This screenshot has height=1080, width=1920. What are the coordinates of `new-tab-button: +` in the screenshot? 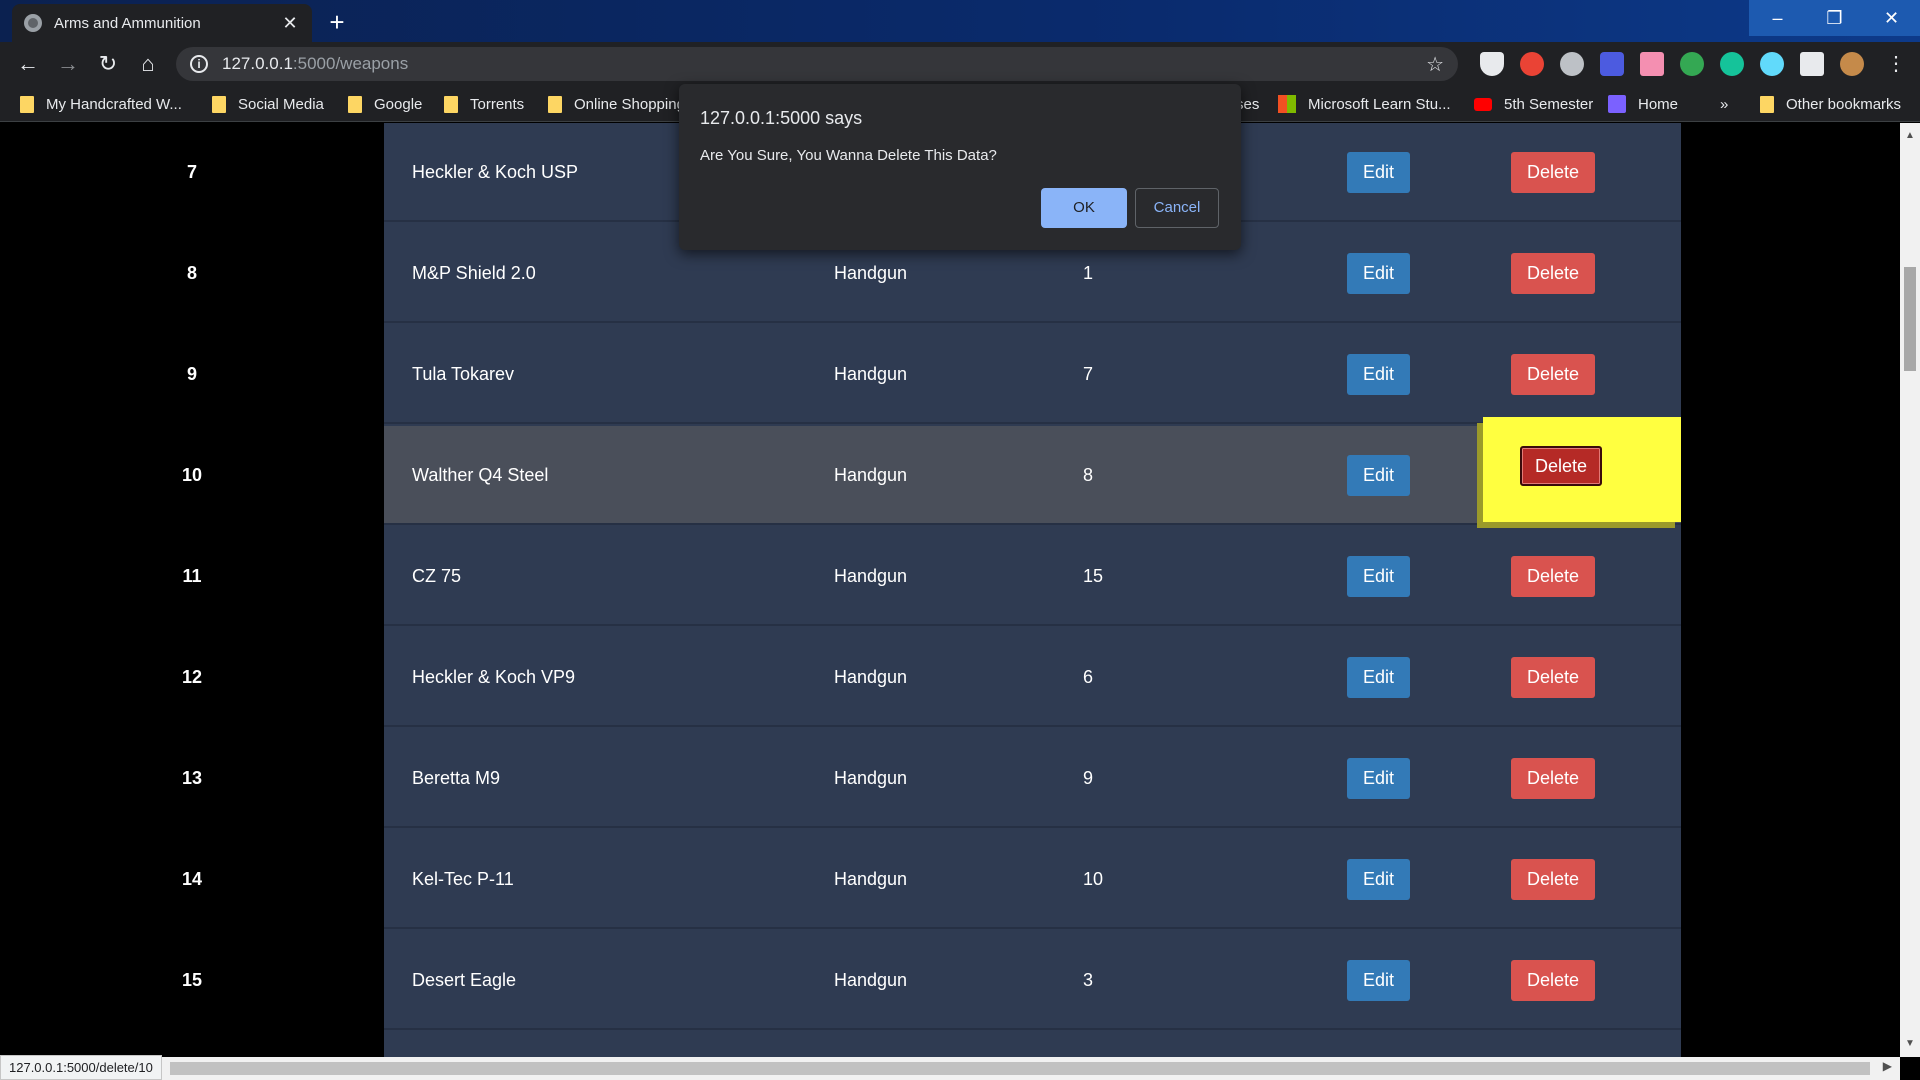 It's located at (337, 23).